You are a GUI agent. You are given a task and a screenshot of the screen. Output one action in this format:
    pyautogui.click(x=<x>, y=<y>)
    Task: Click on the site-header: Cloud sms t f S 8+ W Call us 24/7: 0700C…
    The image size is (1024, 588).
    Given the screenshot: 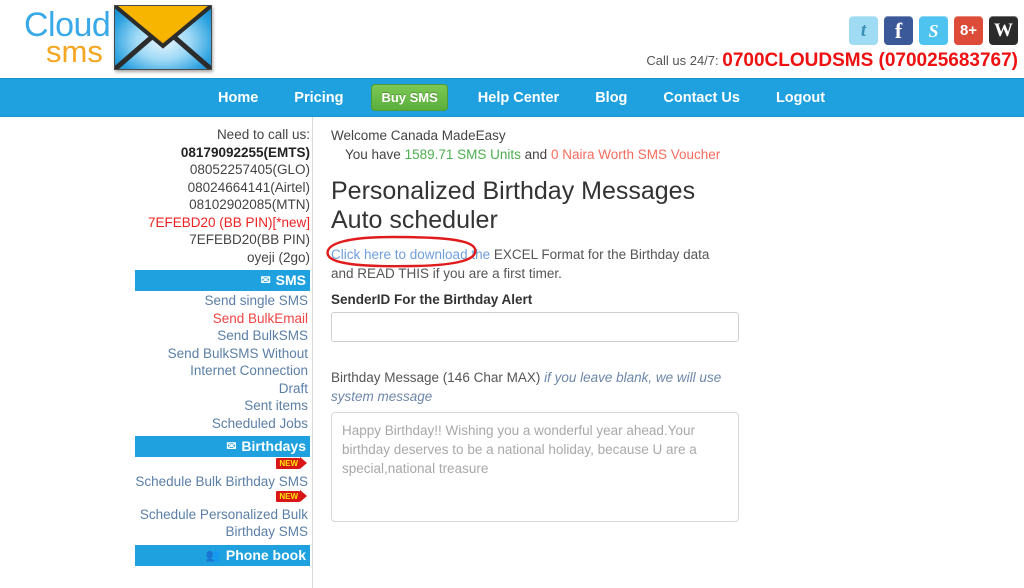 What is the action you would take?
    pyautogui.click(x=512, y=39)
    